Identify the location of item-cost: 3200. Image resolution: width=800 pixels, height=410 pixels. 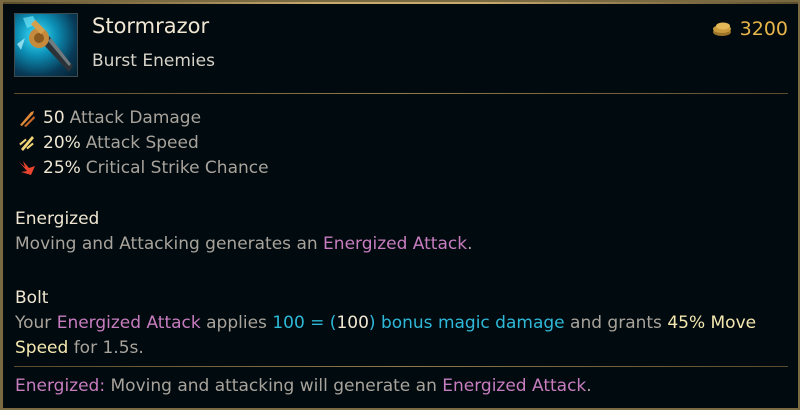
(750, 29).